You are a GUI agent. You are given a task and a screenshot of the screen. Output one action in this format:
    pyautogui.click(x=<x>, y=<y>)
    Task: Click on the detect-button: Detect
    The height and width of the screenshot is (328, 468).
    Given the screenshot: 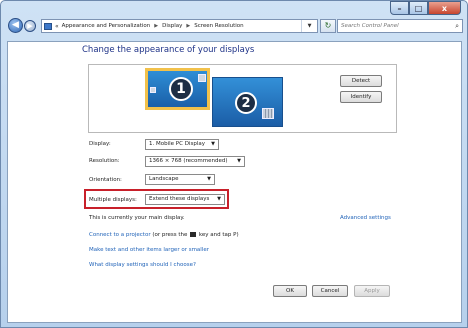 What is the action you would take?
    pyautogui.click(x=361, y=81)
    